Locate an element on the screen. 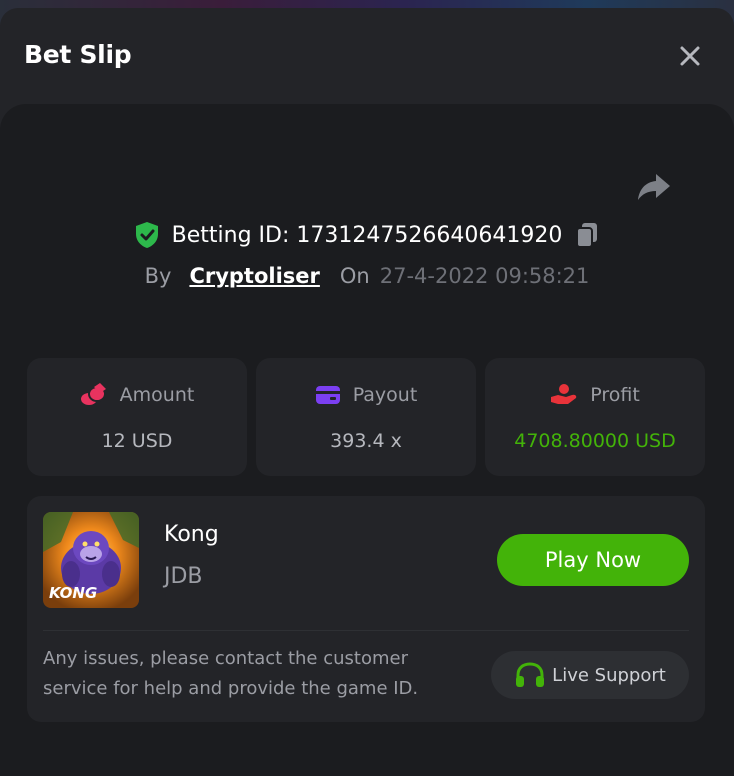 This screenshot has height=776, width=734. live-support-label: Live Support is located at coordinates (609, 675).